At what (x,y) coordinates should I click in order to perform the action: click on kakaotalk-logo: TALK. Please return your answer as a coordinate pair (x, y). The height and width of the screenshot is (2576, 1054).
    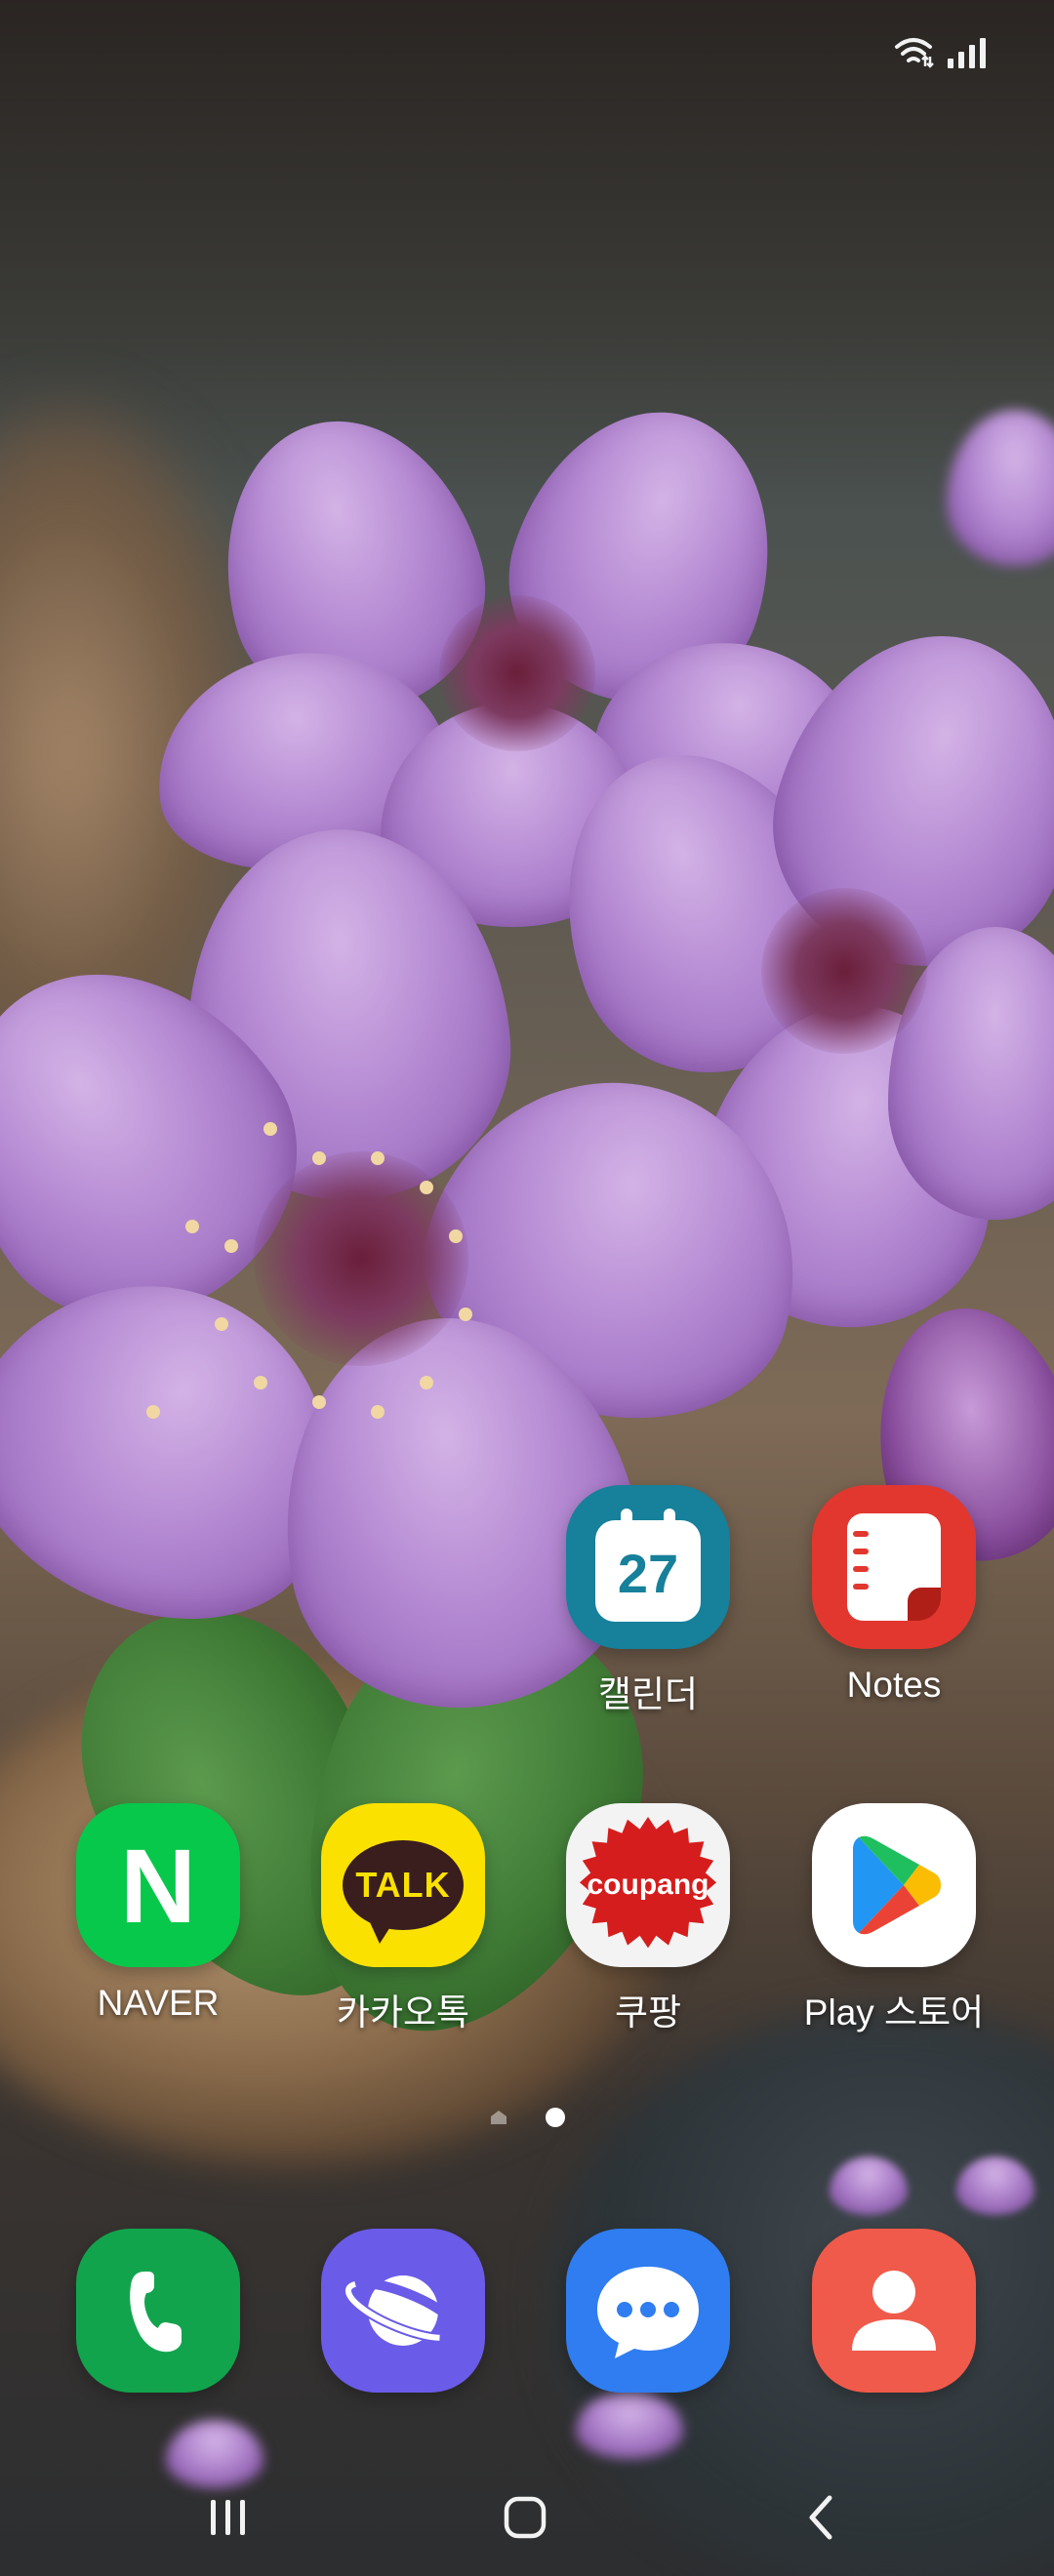
    Looking at the image, I should click on (403, 1885).